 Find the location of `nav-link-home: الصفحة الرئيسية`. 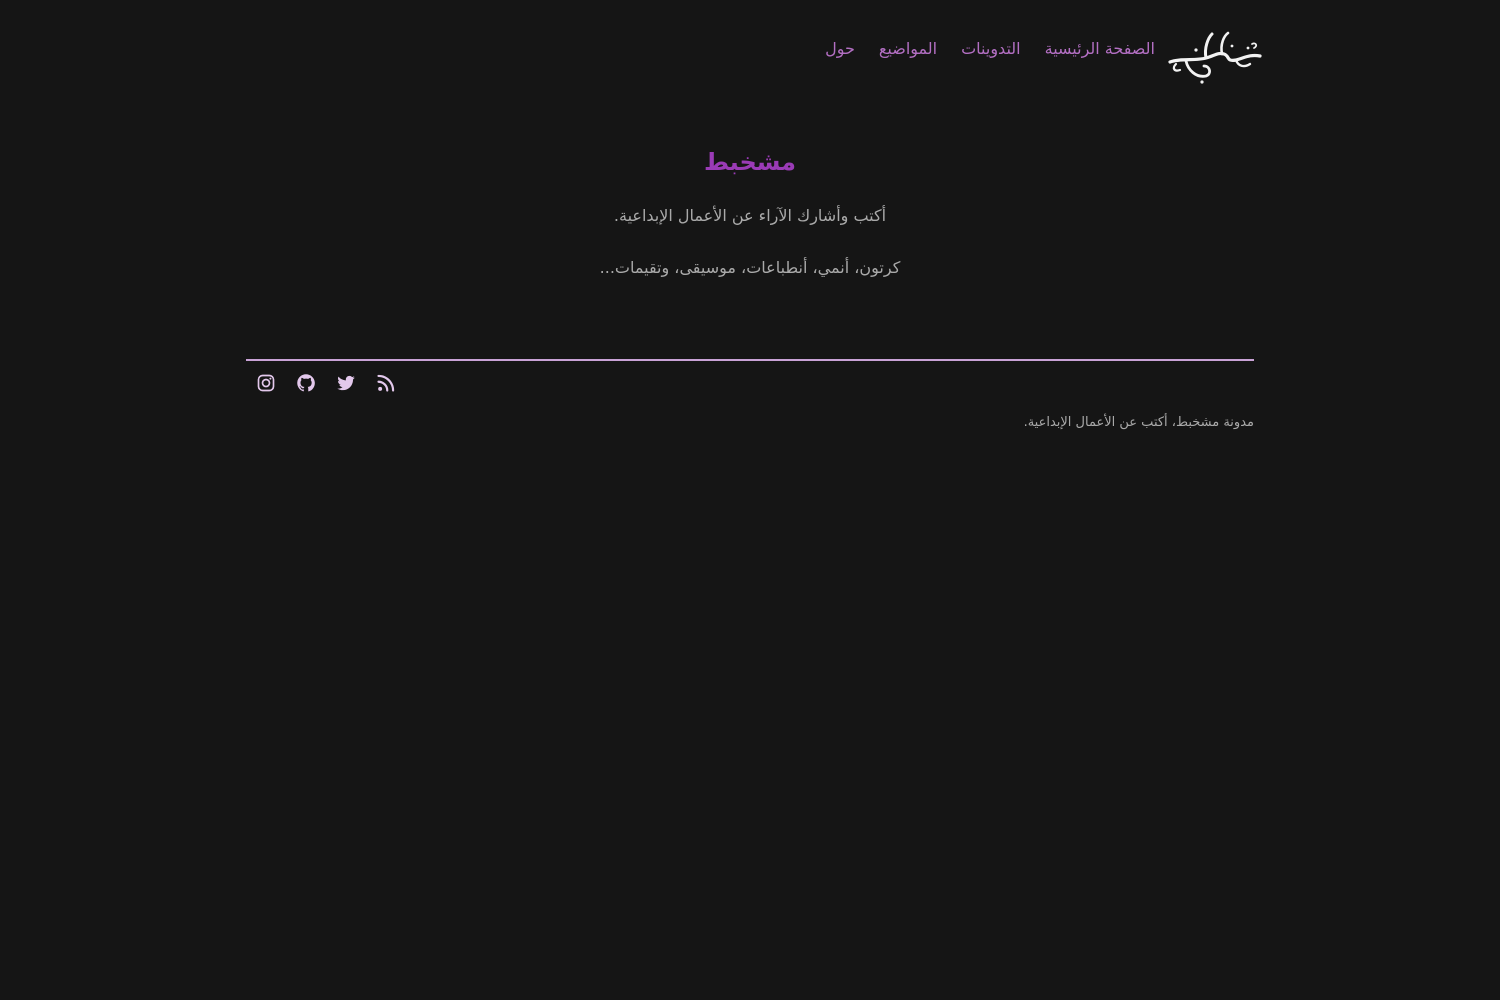

nav-link-home: الصفحة الرئيسية is located at coordinates (1100, 48).